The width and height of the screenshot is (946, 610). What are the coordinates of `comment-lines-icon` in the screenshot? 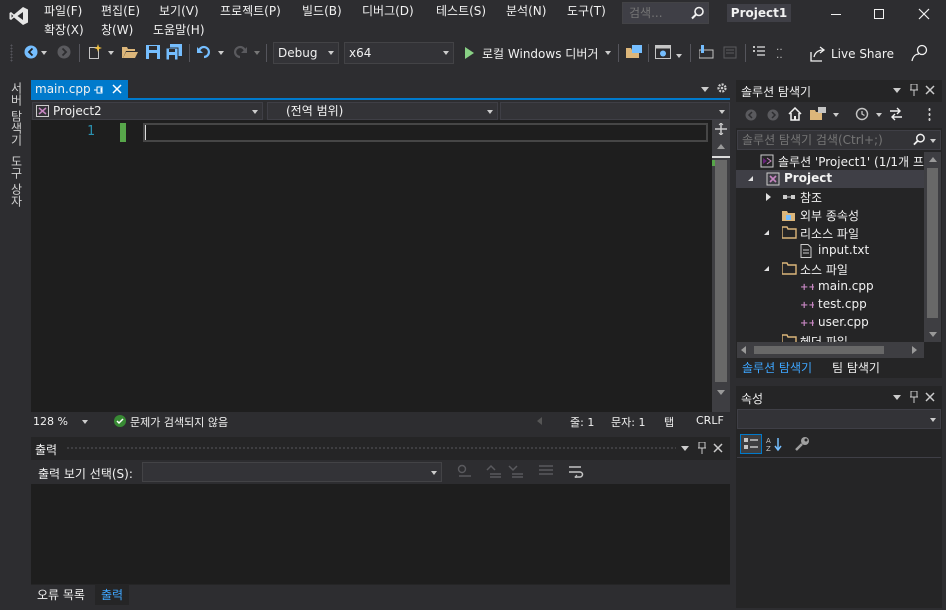 It's located at (760, 52).